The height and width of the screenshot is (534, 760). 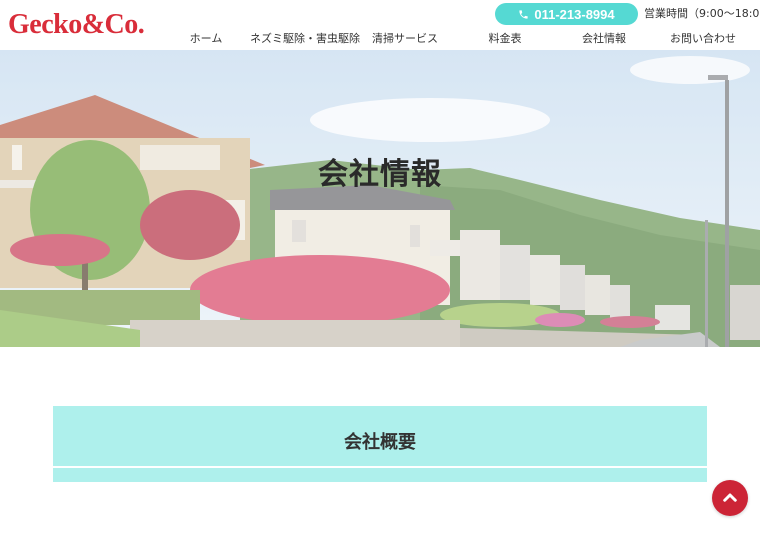 I want to click on nav-item-home: ホーム, so click(x=206, y=39).